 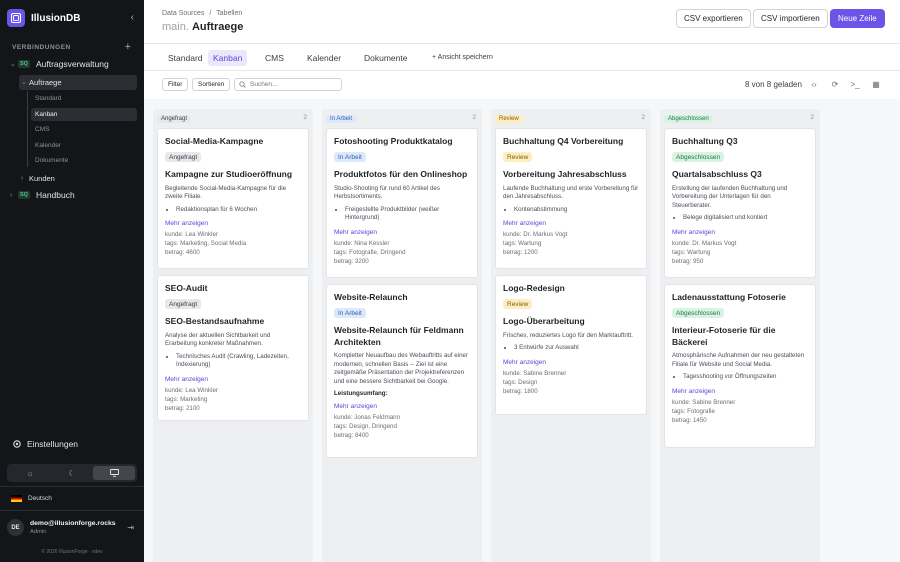 I want to click on view-standard: Standard, so click(x=48, y=98).